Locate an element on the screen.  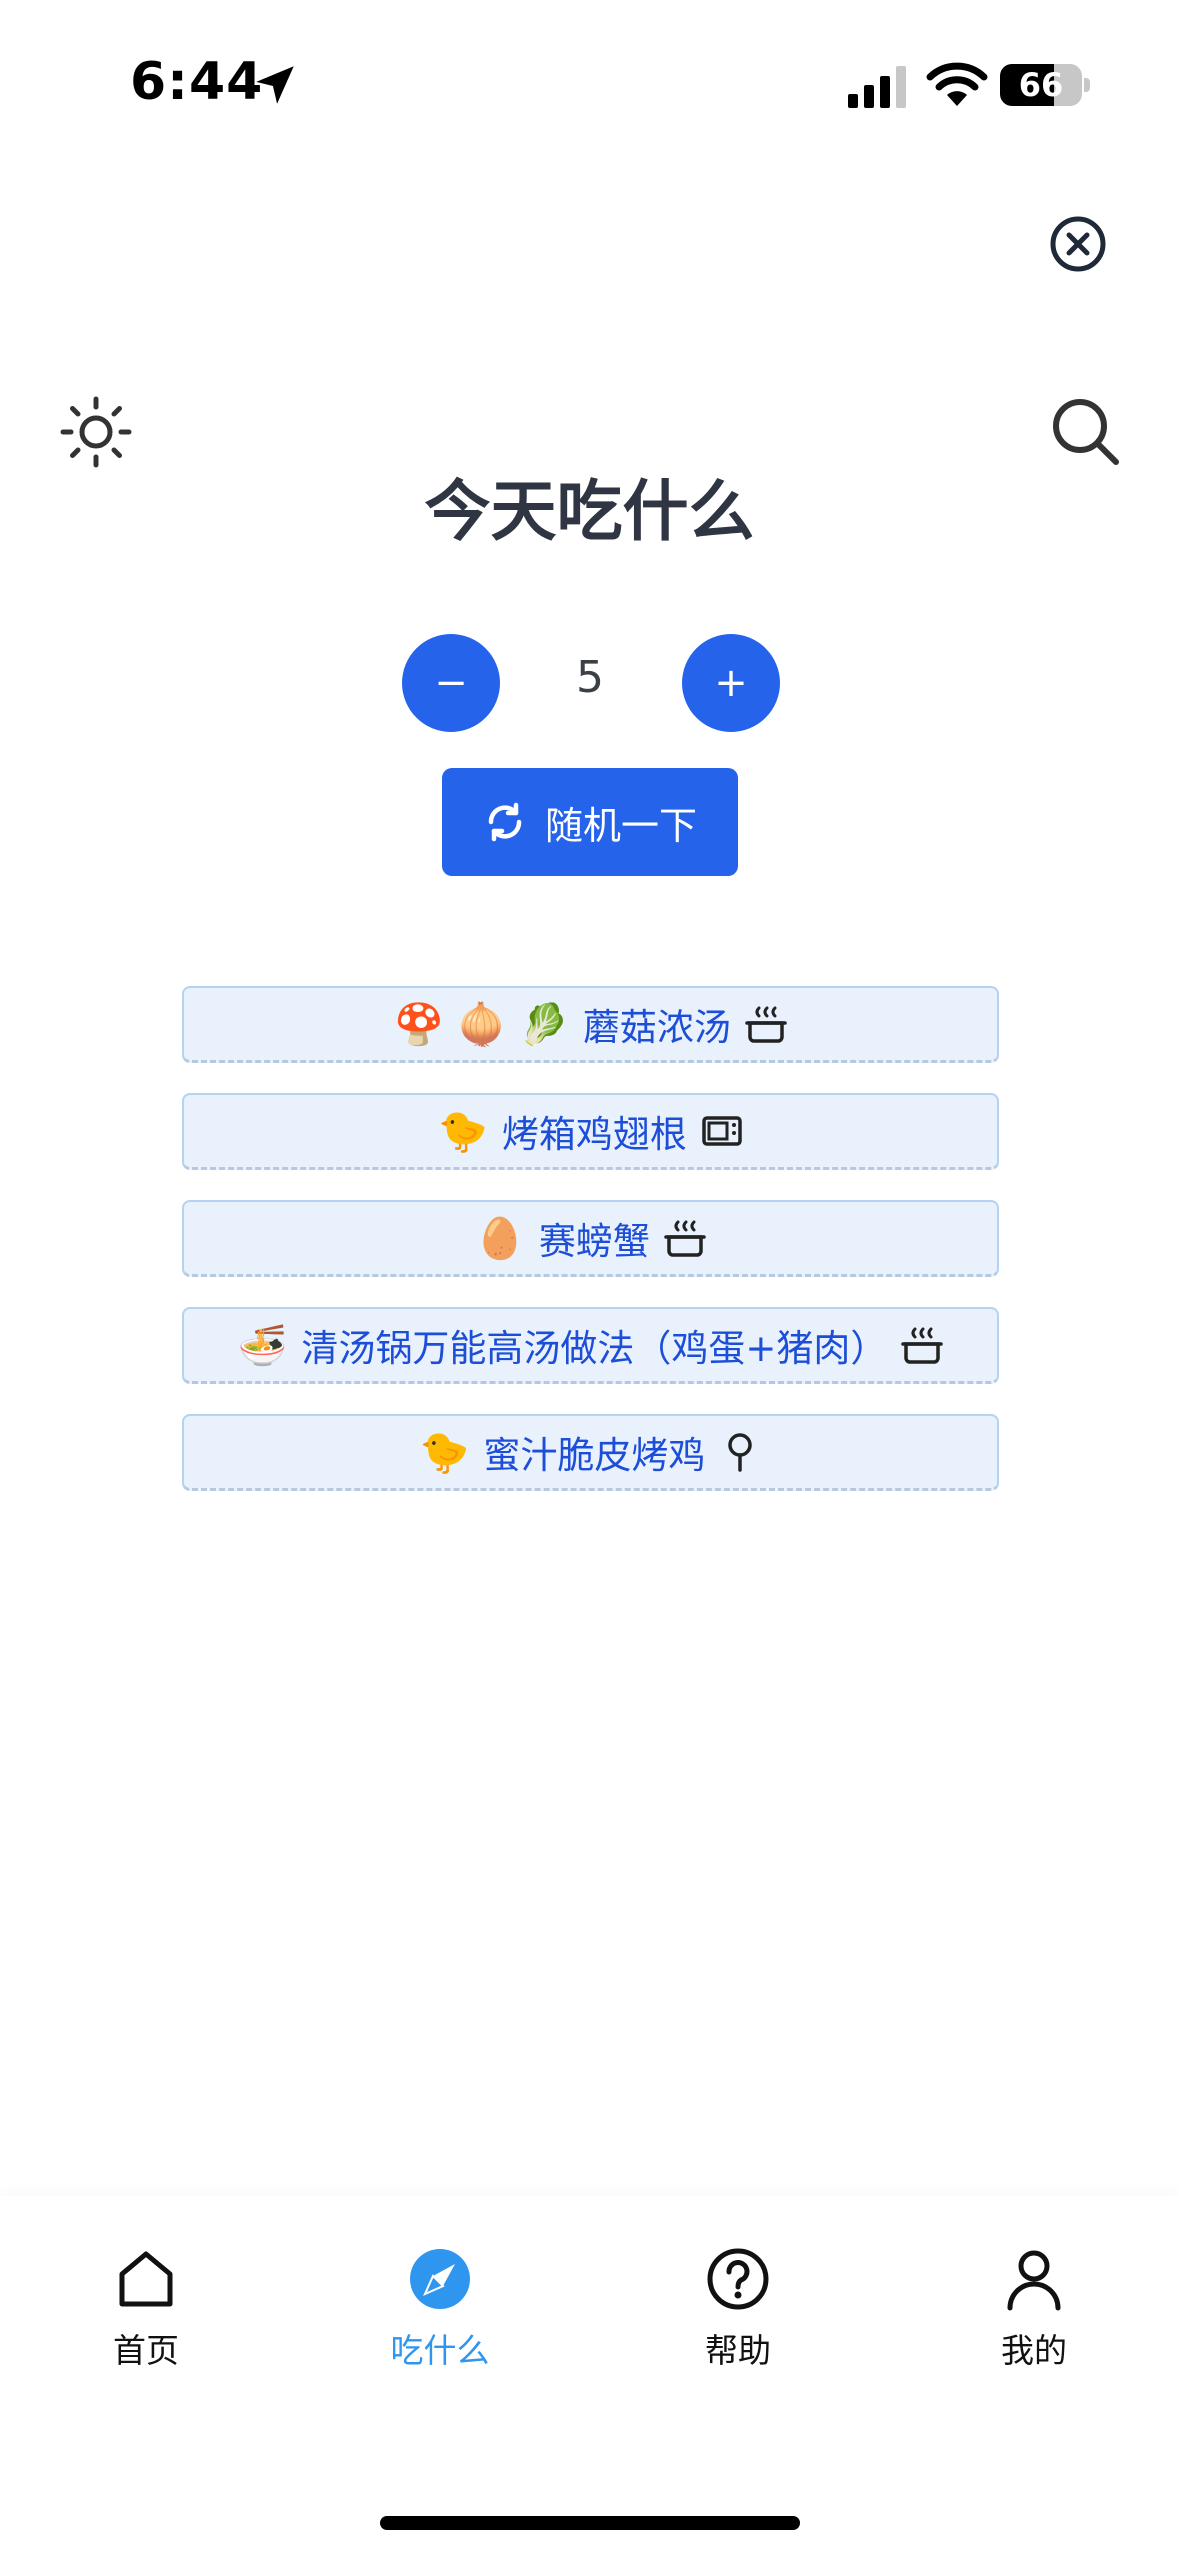
dish-item: 🐤 蜜汁脆皮烤鸡 is located at coordinates (590, 1452).